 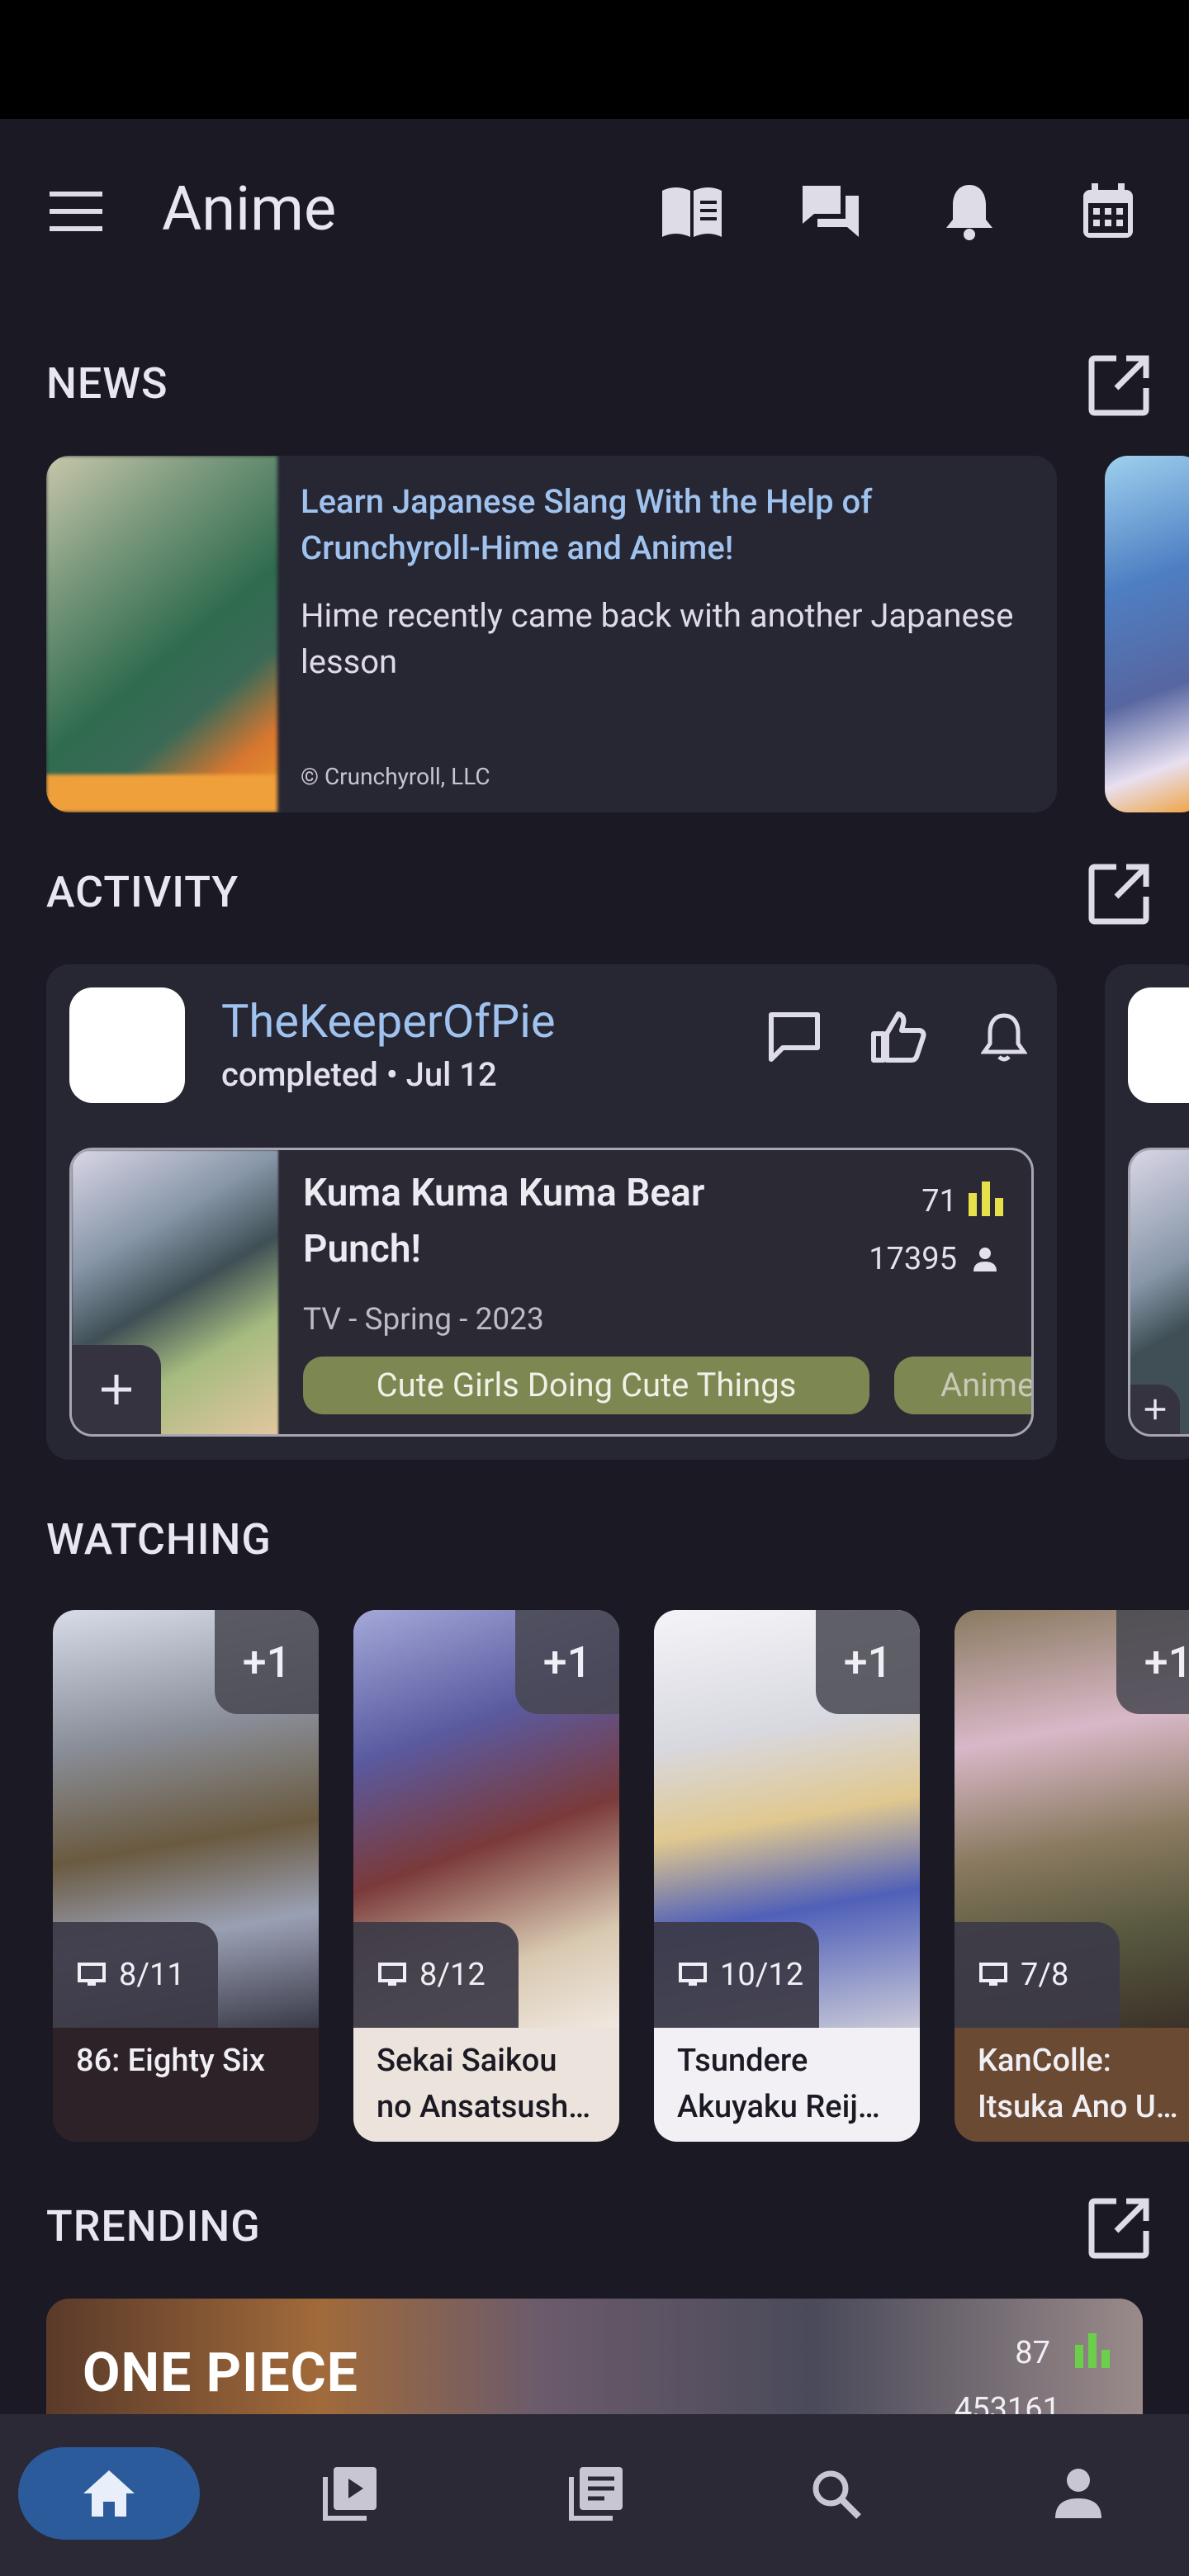 I want to click on avatar, so click(x=127, y=1045).